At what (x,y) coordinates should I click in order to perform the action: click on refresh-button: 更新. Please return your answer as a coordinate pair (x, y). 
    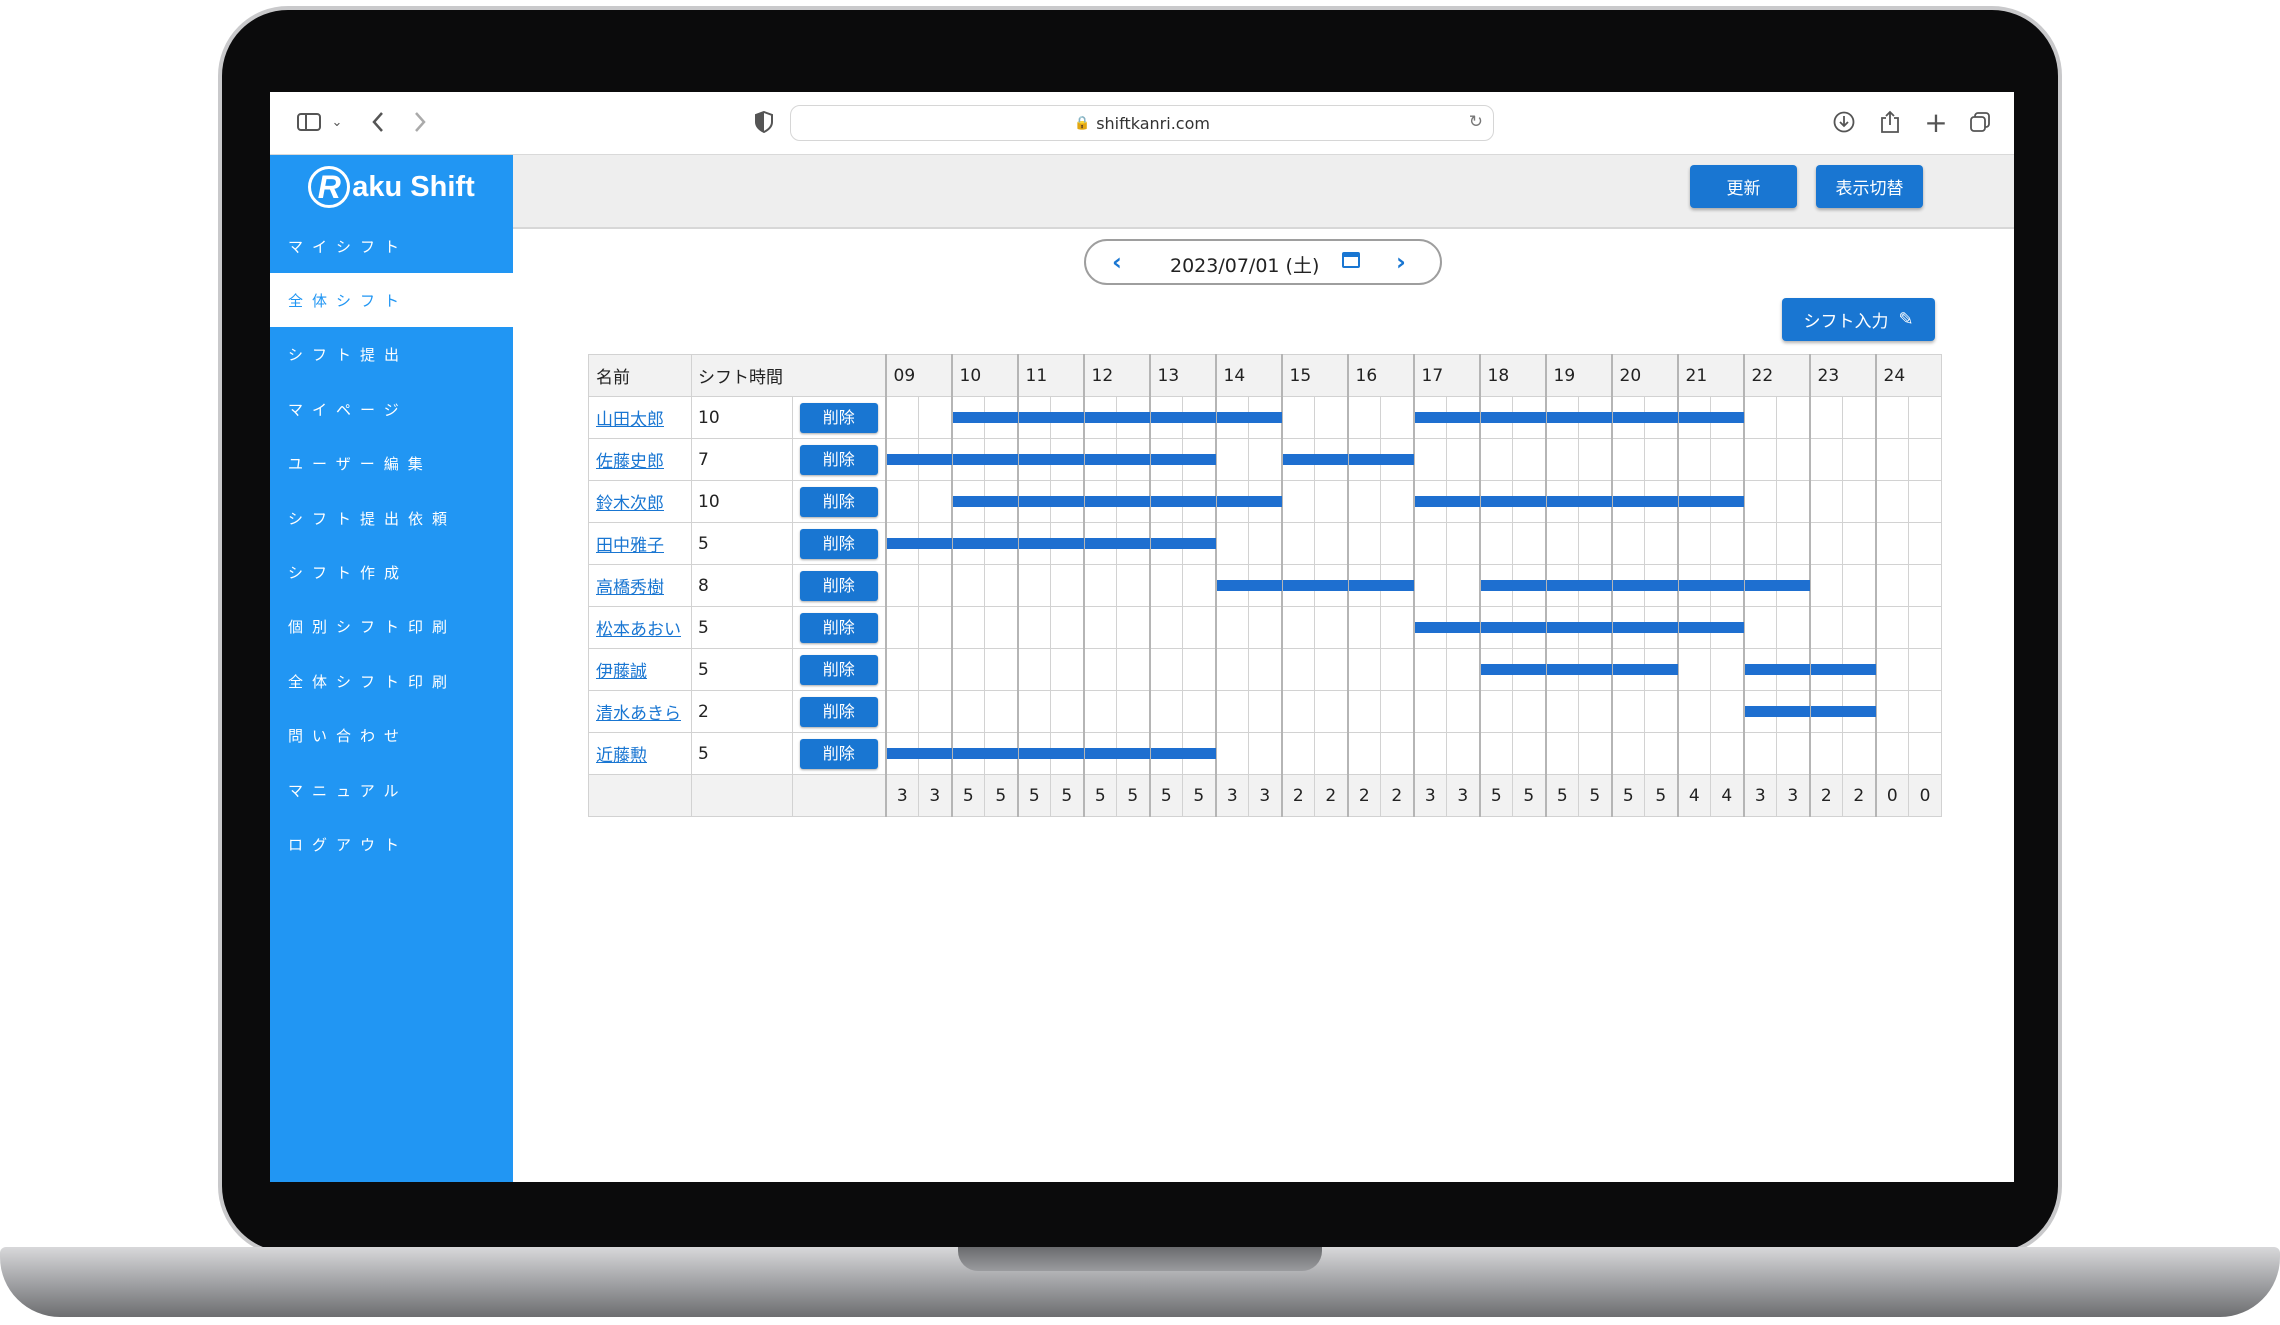
    Looking at the image, I should click on (1743, 186).